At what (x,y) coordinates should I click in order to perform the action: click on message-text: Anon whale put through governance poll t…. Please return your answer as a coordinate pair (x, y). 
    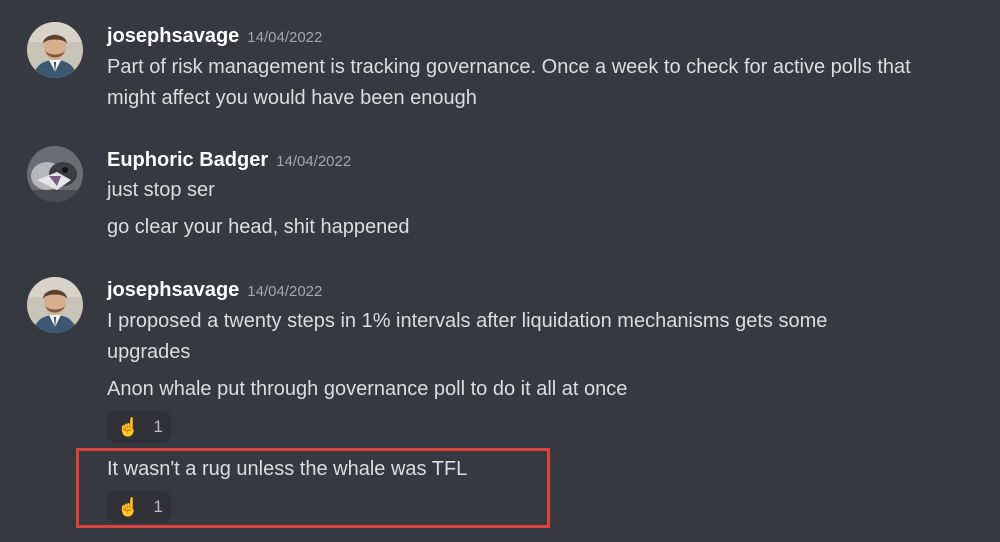
    Looking at the image, I should click on (367, 389).